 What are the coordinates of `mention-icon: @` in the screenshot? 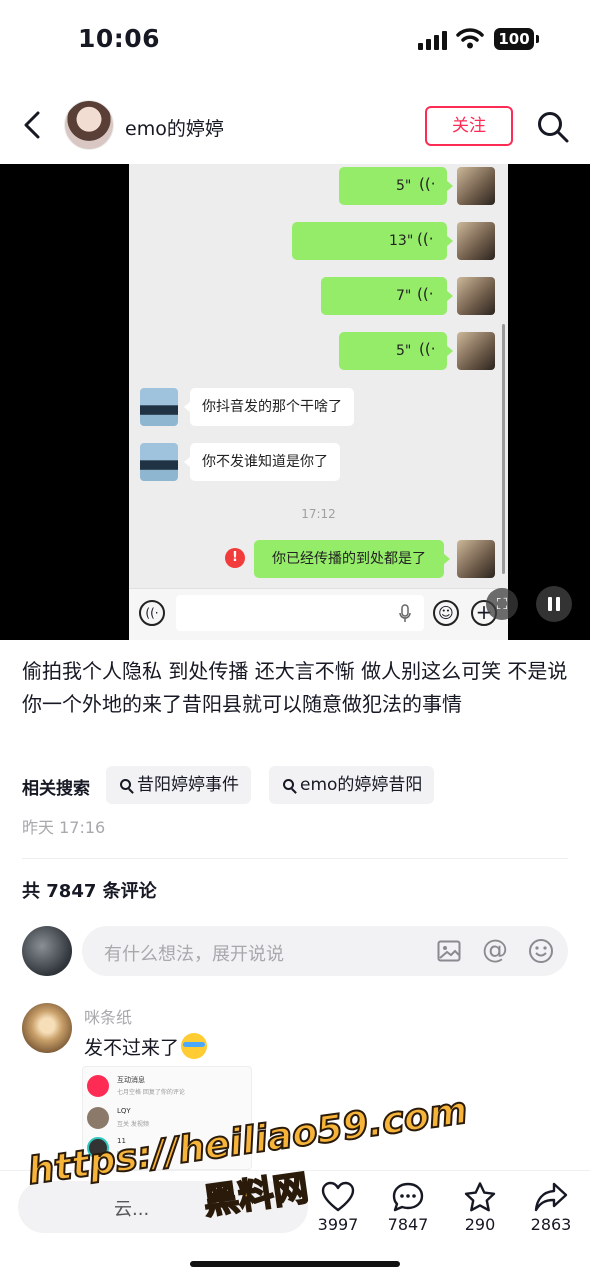 It's located at (495, 950).